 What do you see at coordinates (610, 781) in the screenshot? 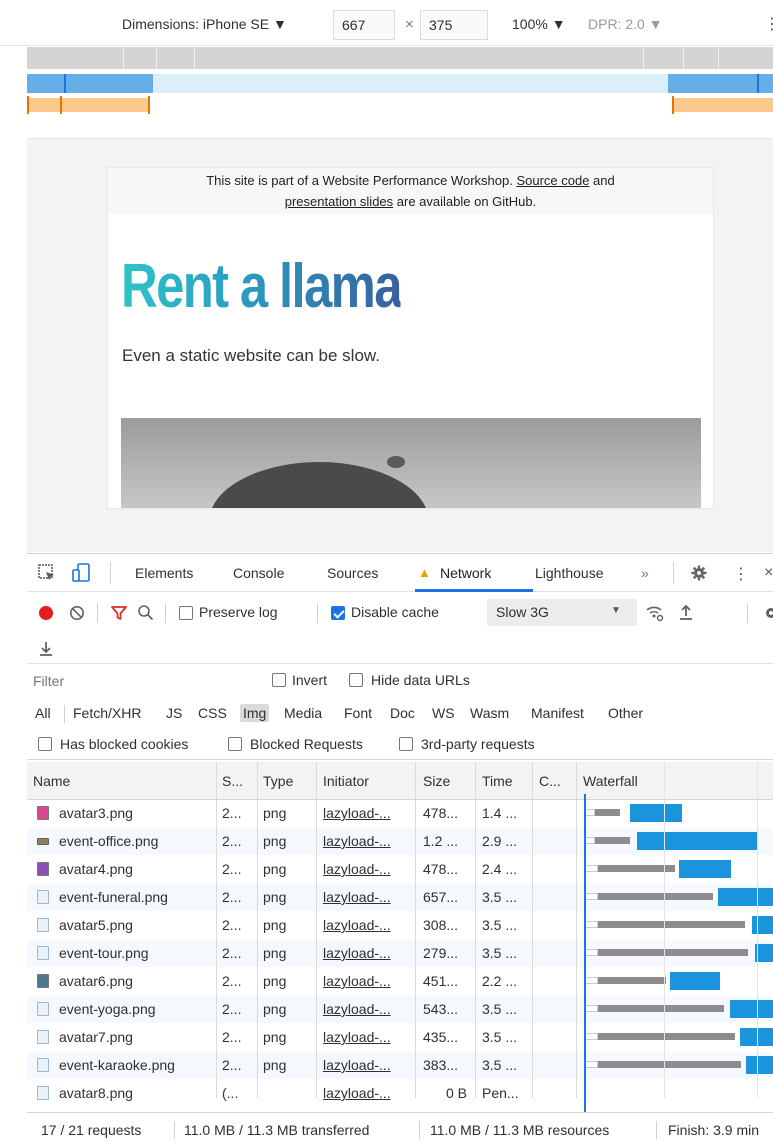
I see `column-waterfall: Waterfall` at bounding box center [610, 781].